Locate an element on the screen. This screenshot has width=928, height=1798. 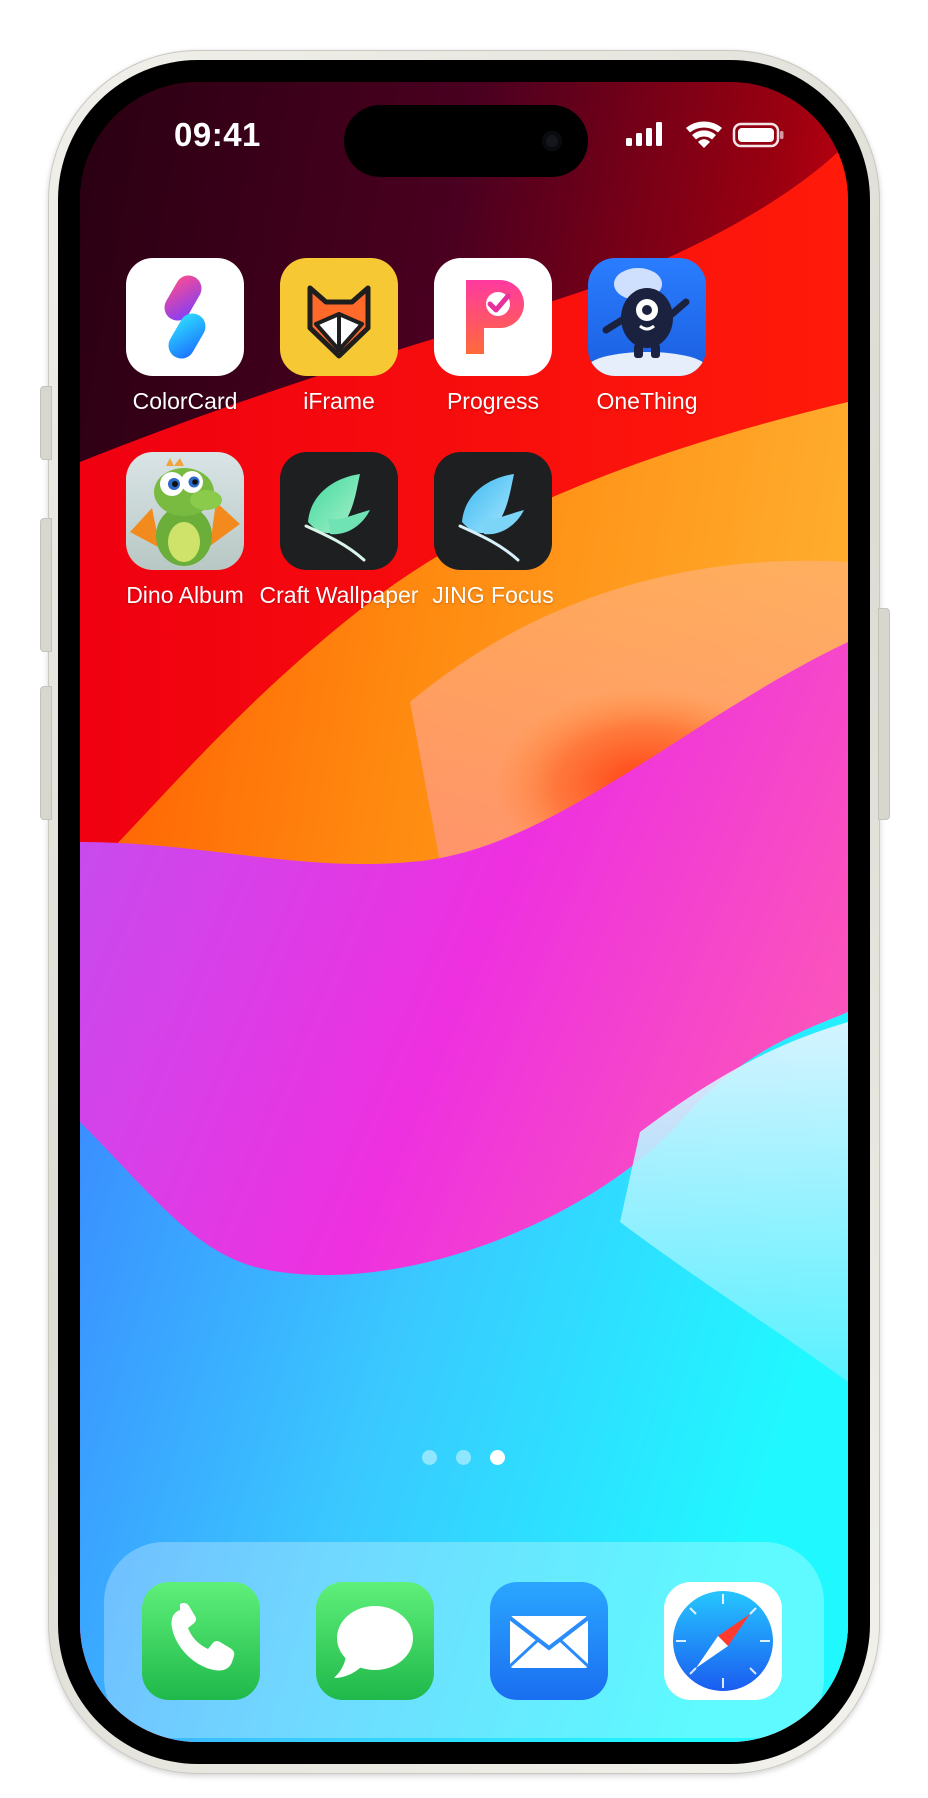
volume-up-button is located at coordinates (46, 585).